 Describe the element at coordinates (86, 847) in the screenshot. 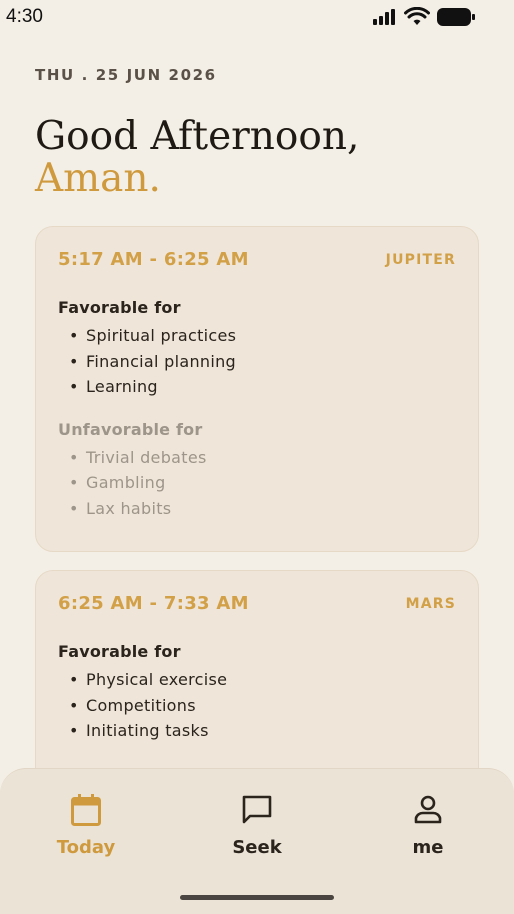

I see `nav-label: Today` at that location.